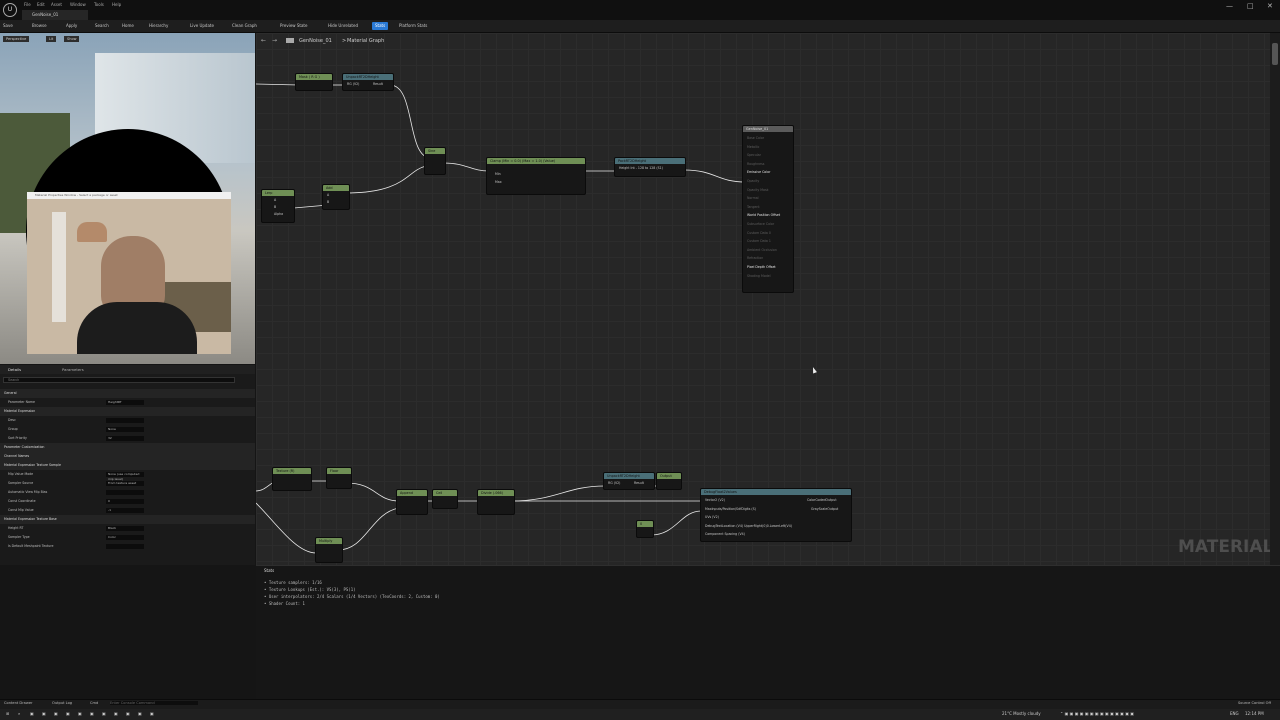 The width and height of the screenshot is (1280, 720). Describe the element at coordinates (1234, 713) in the screenshot. I see `language-indicator: ENG` at that location.